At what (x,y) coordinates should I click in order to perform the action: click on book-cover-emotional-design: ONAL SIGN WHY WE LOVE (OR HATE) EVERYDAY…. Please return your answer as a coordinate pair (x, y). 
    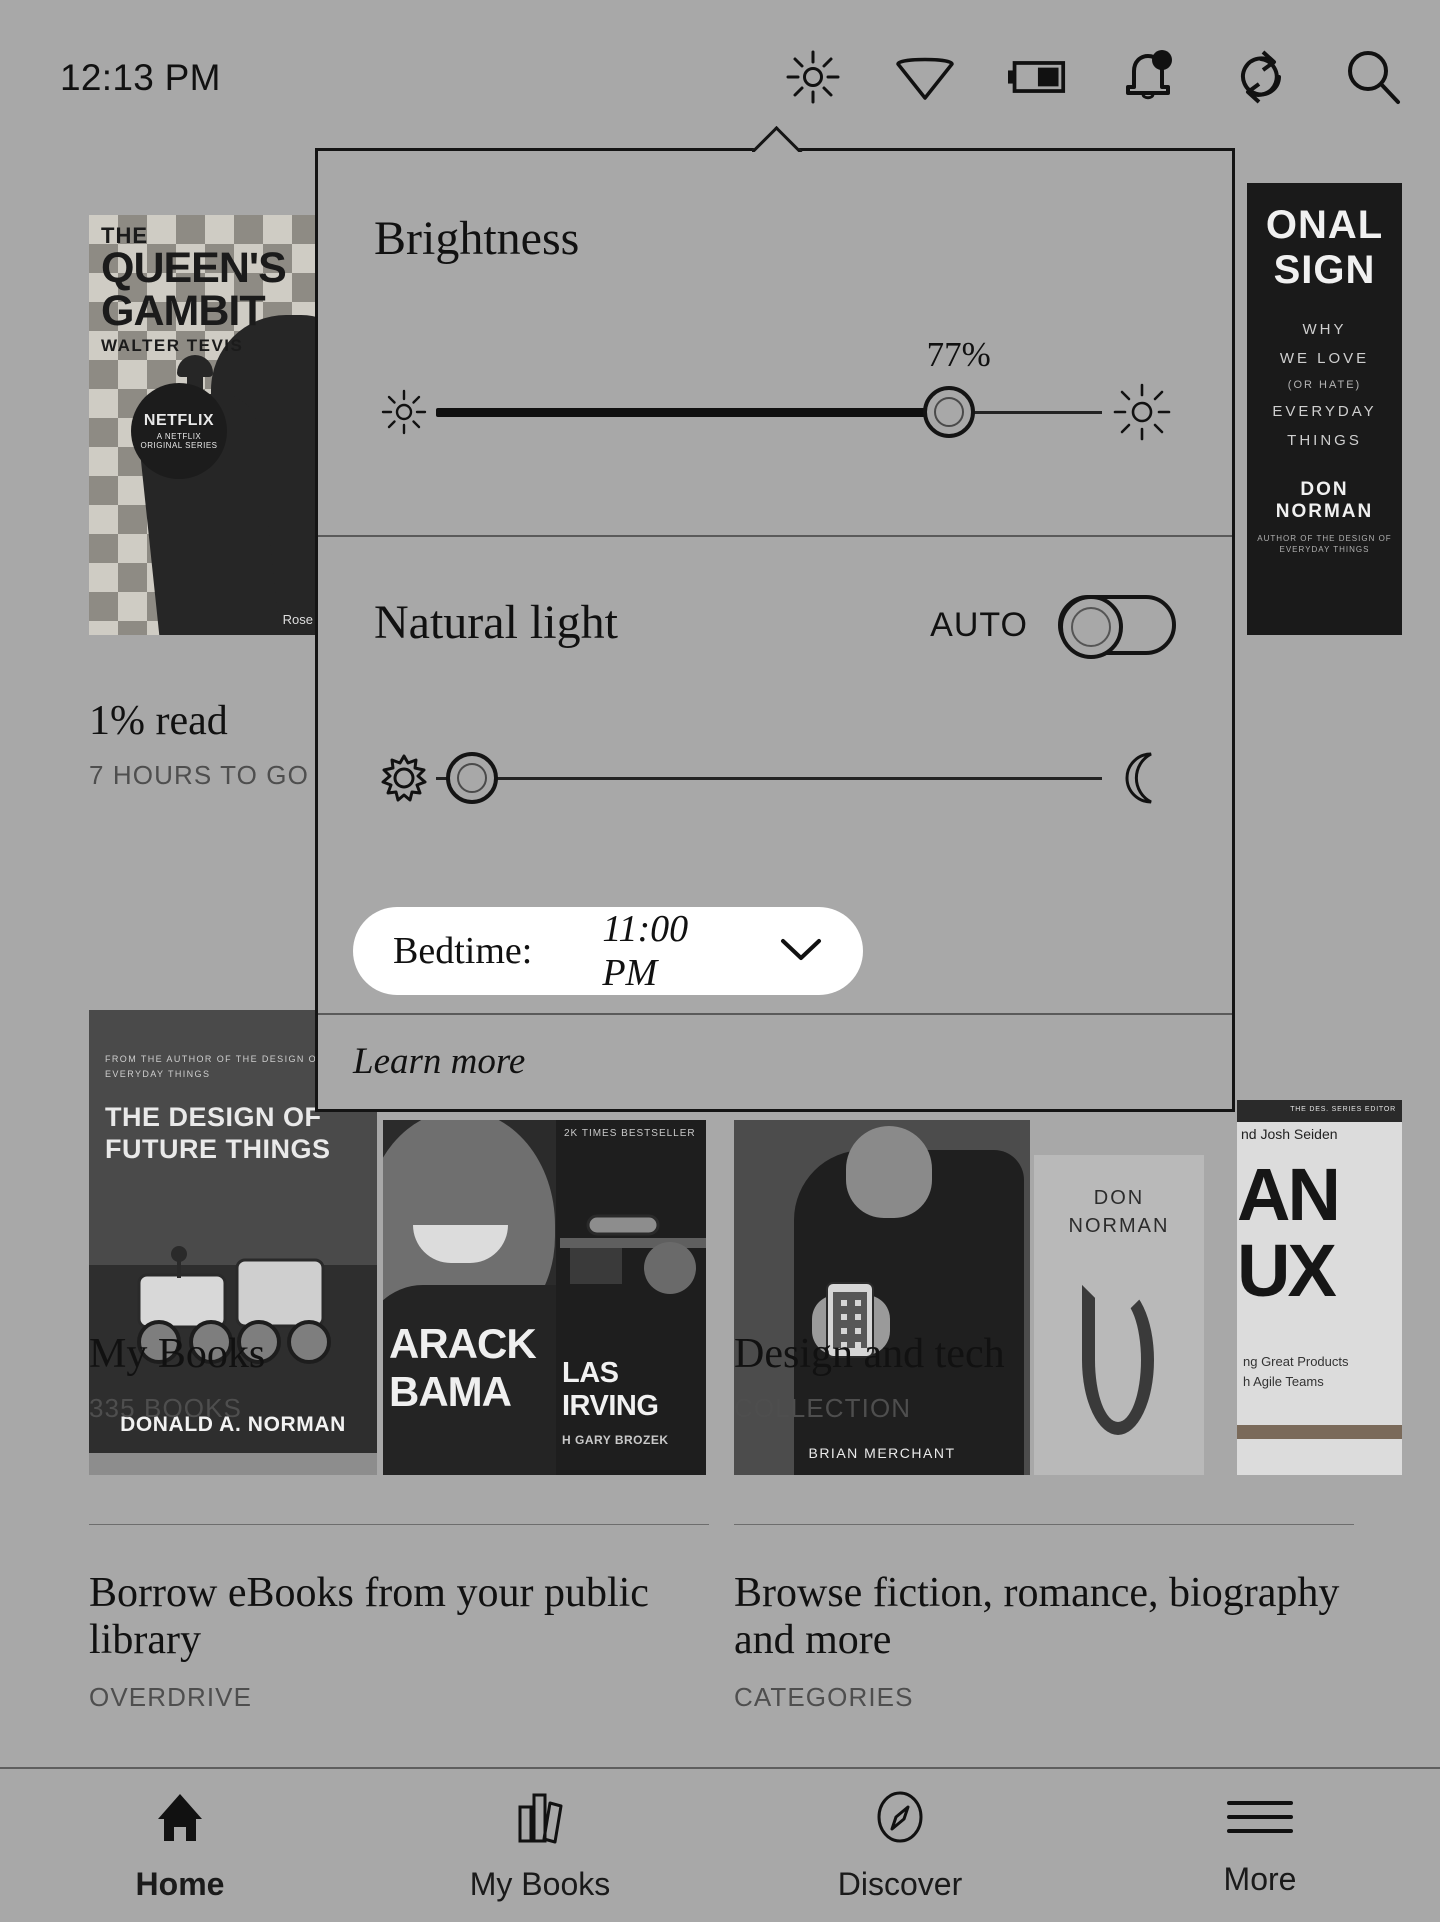
    Looking at the image, I should click on (1324, 409).